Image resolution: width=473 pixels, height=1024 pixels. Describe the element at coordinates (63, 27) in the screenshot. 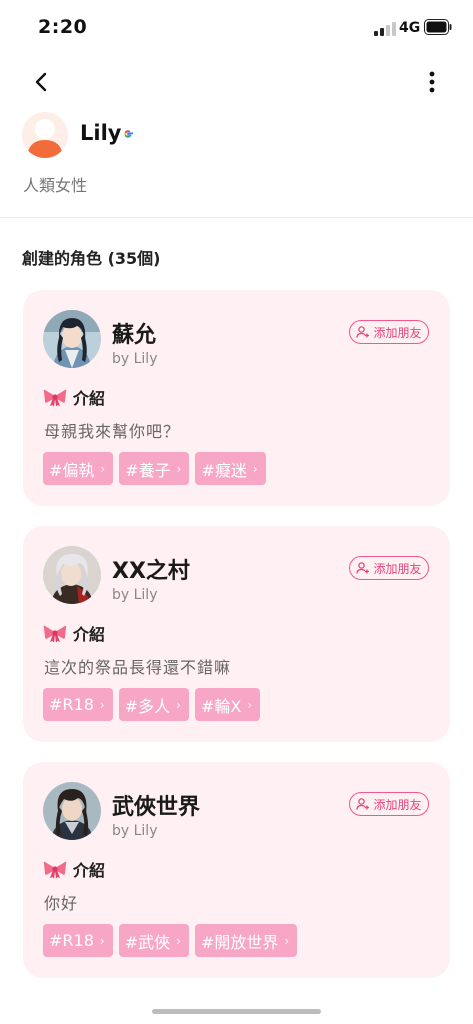

I see `status-time: 2:20` at that location.